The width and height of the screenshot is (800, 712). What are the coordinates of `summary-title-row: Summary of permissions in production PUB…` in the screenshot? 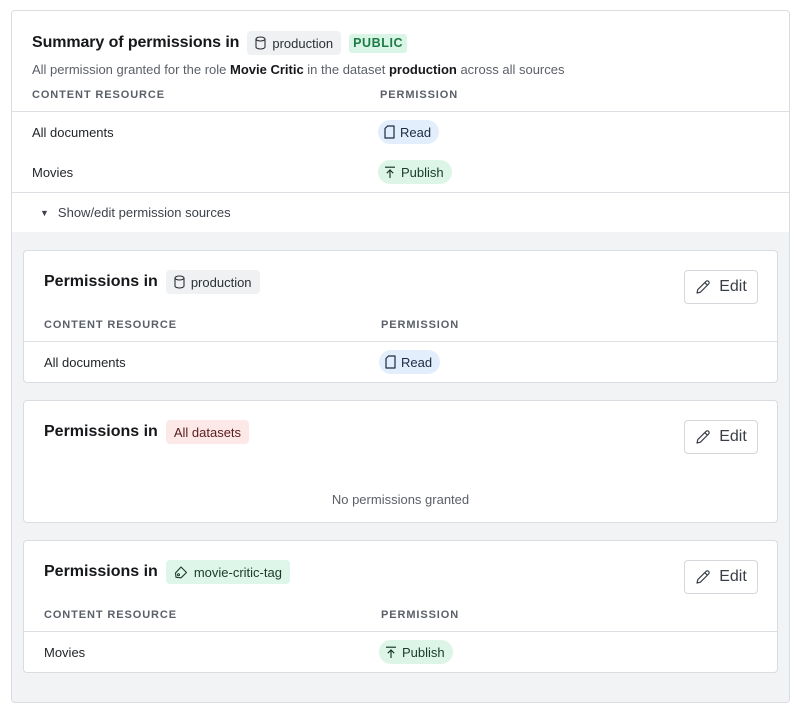 It's located at (400, 43).